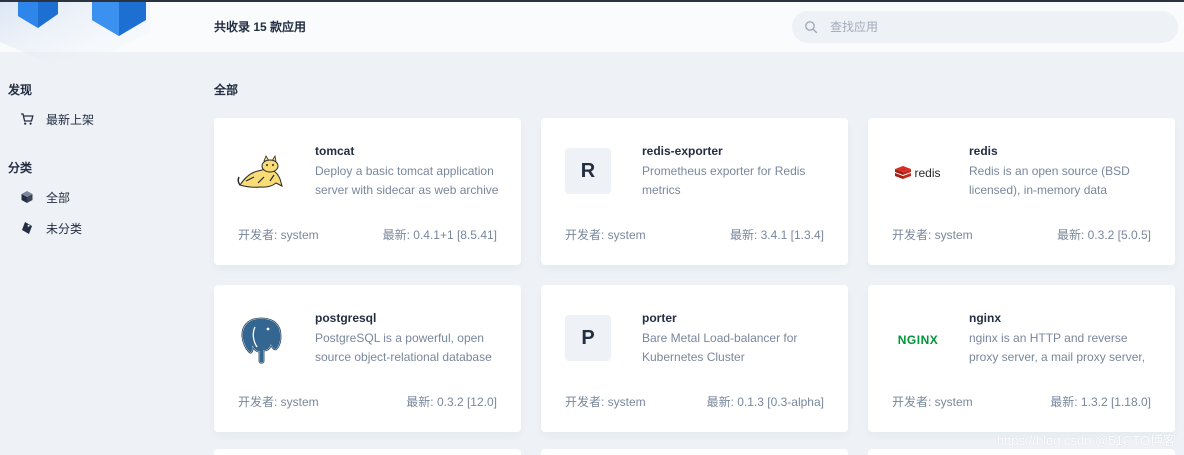  Describe the element at coordinates (20, 168) in the screenshot. I see `category-section-title: 分类` at that location.